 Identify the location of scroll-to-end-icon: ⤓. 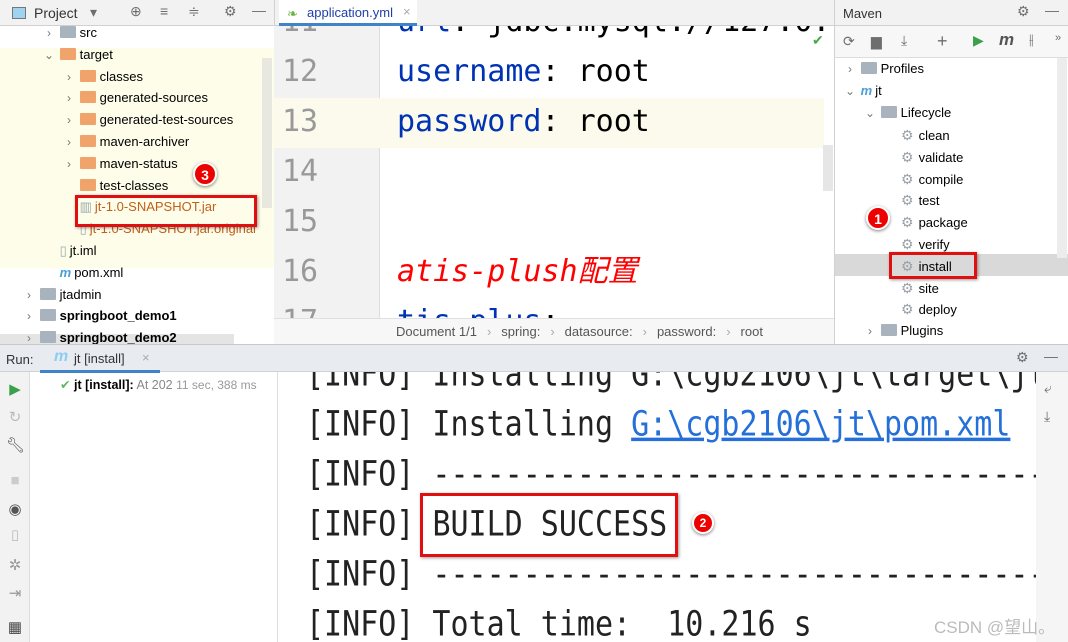
(1047, 416).